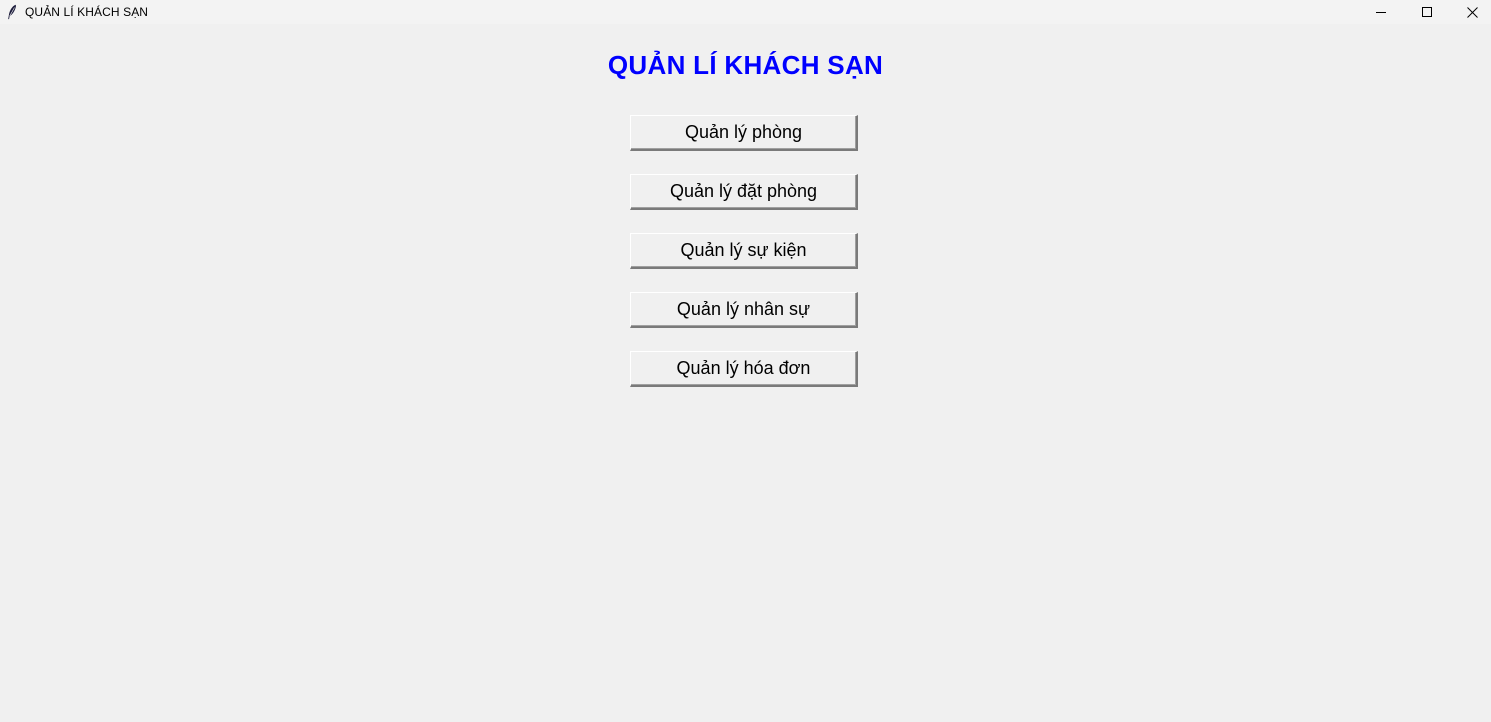 Image resolution: width=1491 pixels, height=722 pixels. Describe the element at coordinates (745, 65) in the screenshot. I see `page-title: QUẢN LÍ KHÁCH SẠN` at that location.